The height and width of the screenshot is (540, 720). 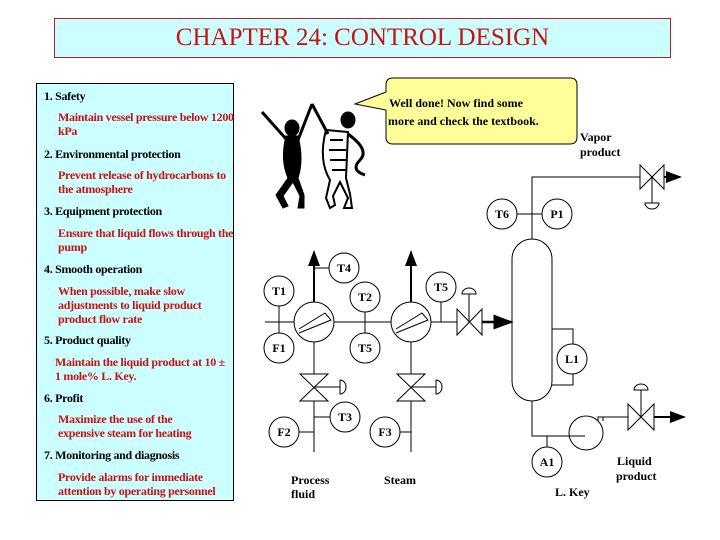 I want to click on instrument-t3: T3, so click(x=345, y=417).